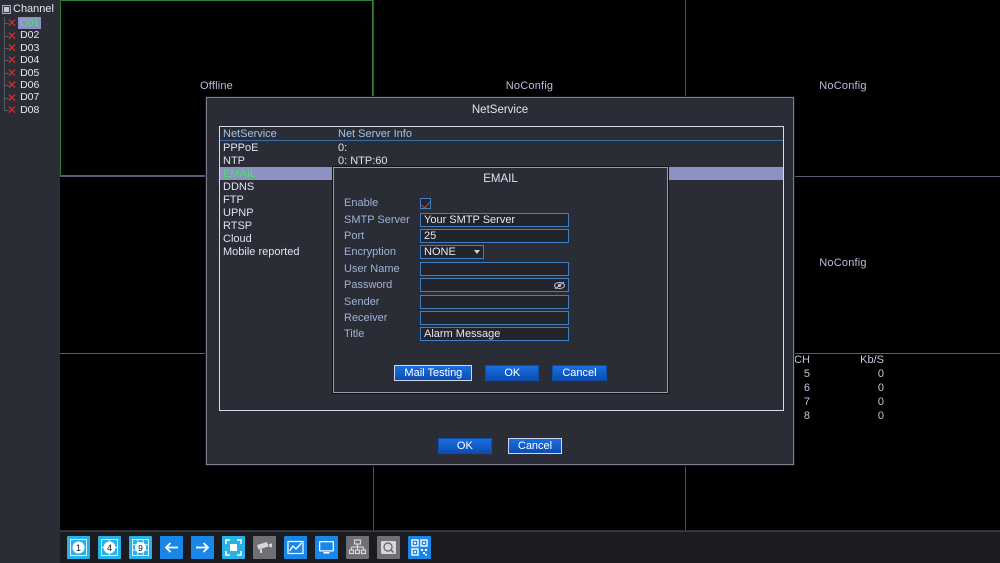  I want to click on taskbar: 1 4 9, so click(530, 547).